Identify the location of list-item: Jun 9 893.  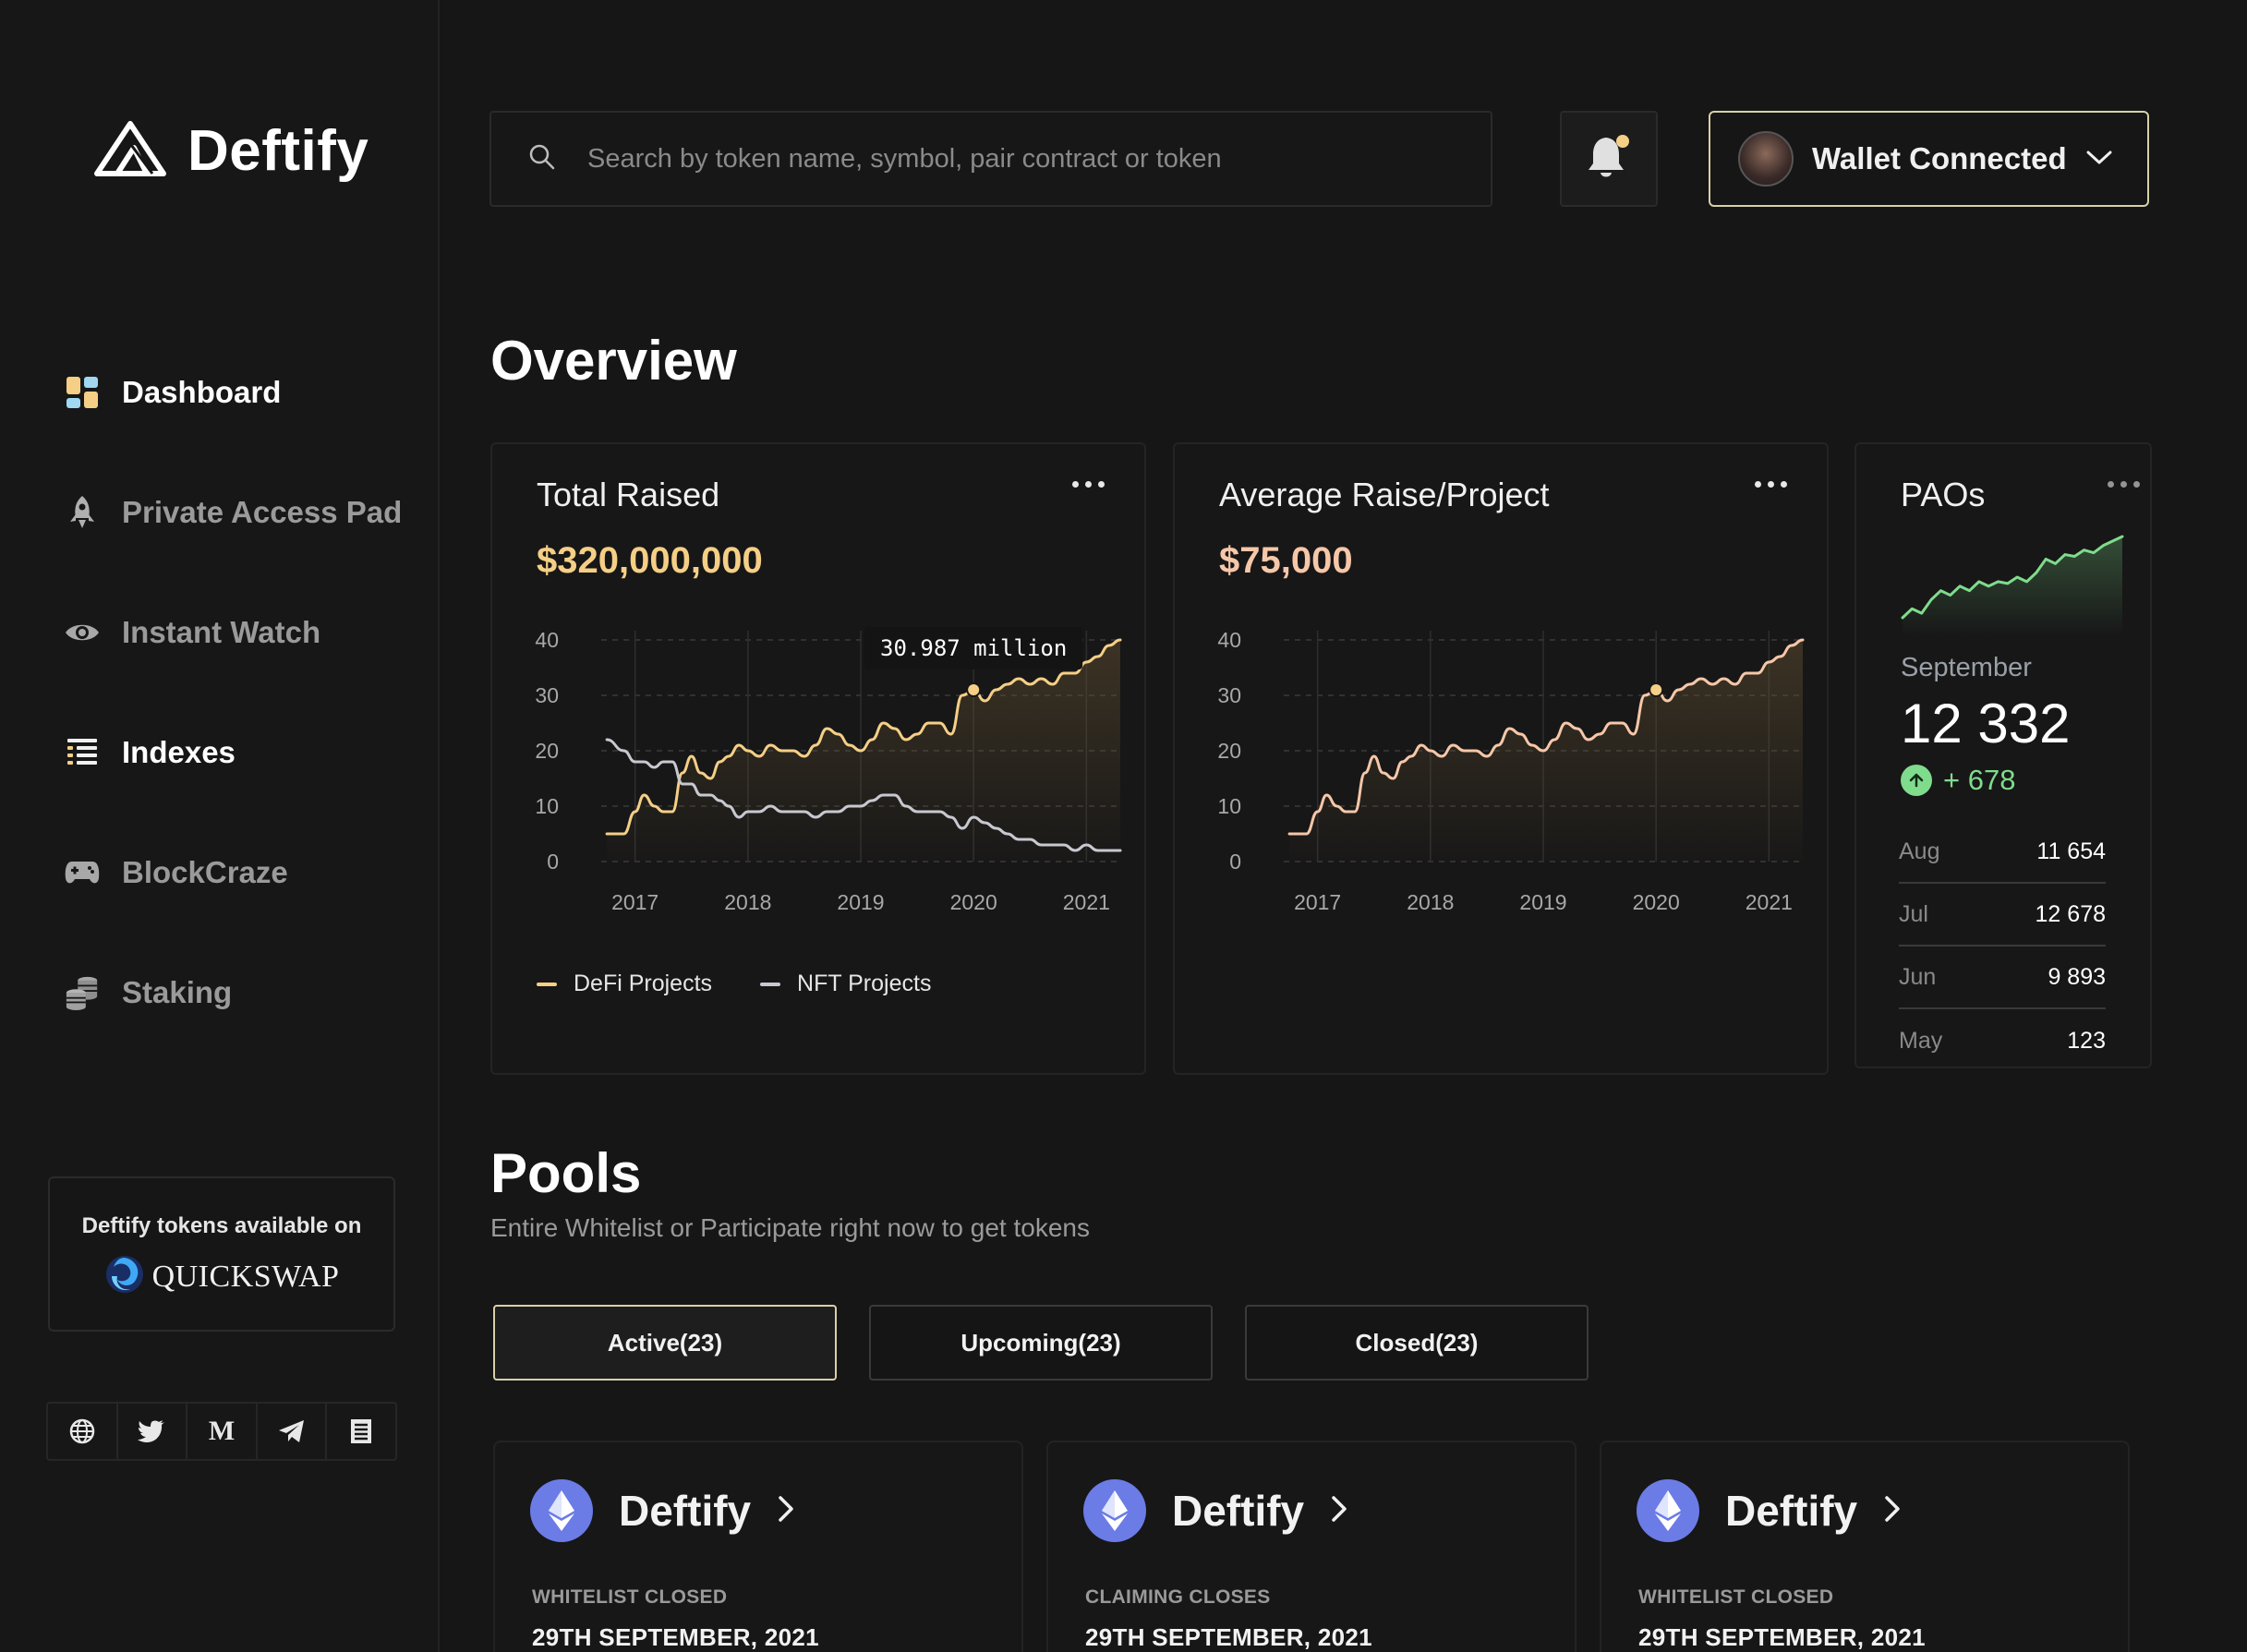
(2002, 978).